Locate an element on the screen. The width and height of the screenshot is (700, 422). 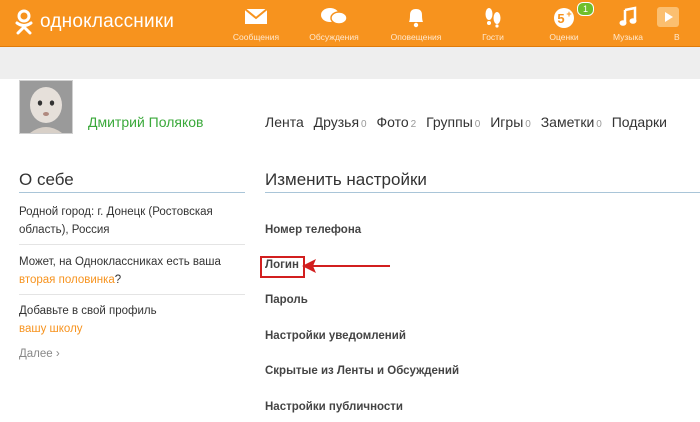
five-plus-icon: 5 + is located at coordinates (564, 18).